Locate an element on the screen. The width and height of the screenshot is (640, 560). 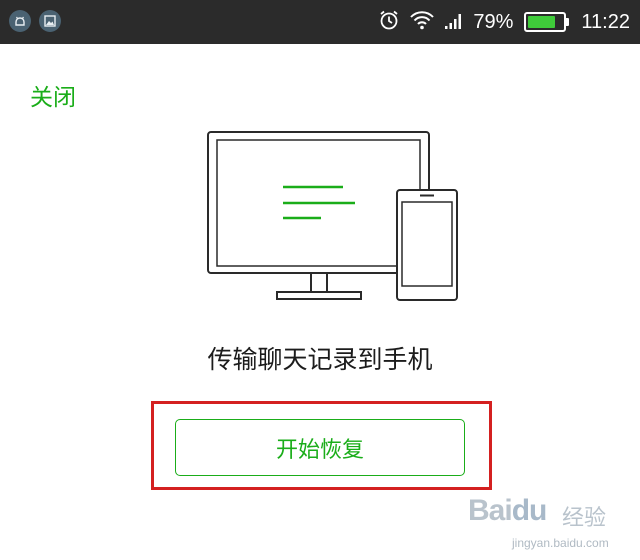
battery-icon is located at coordinates (547, 22).